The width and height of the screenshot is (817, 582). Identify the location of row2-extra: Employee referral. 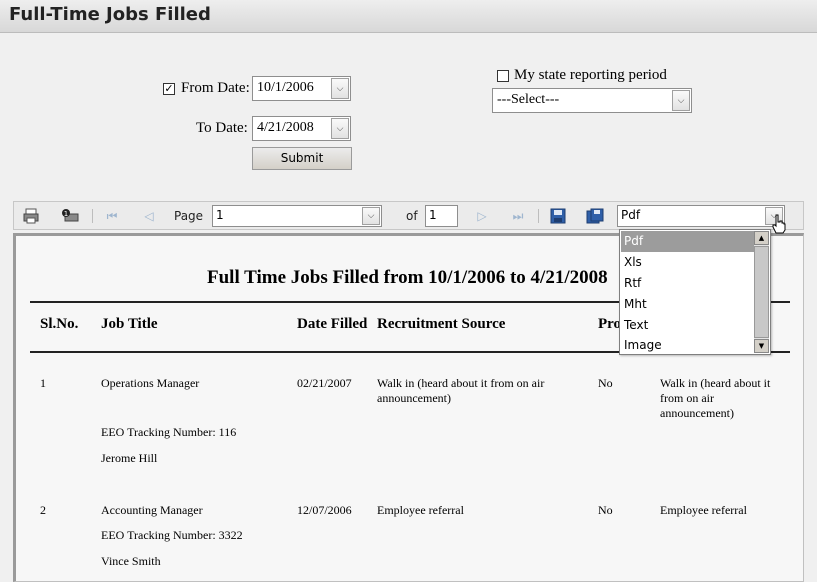
(703, 510).